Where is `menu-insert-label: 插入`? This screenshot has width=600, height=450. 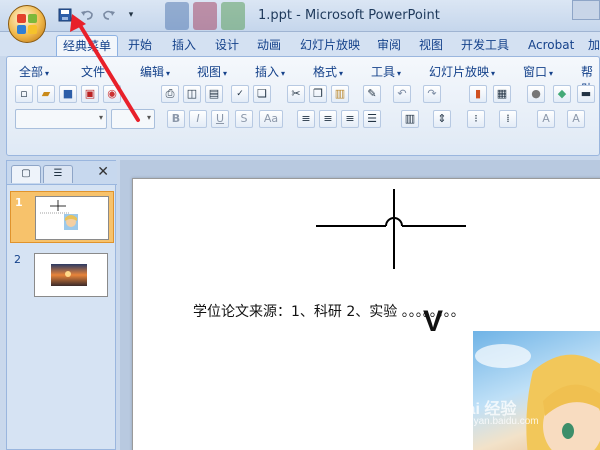
menu-insert-label: 插入 is located at coordinates (267, 72).